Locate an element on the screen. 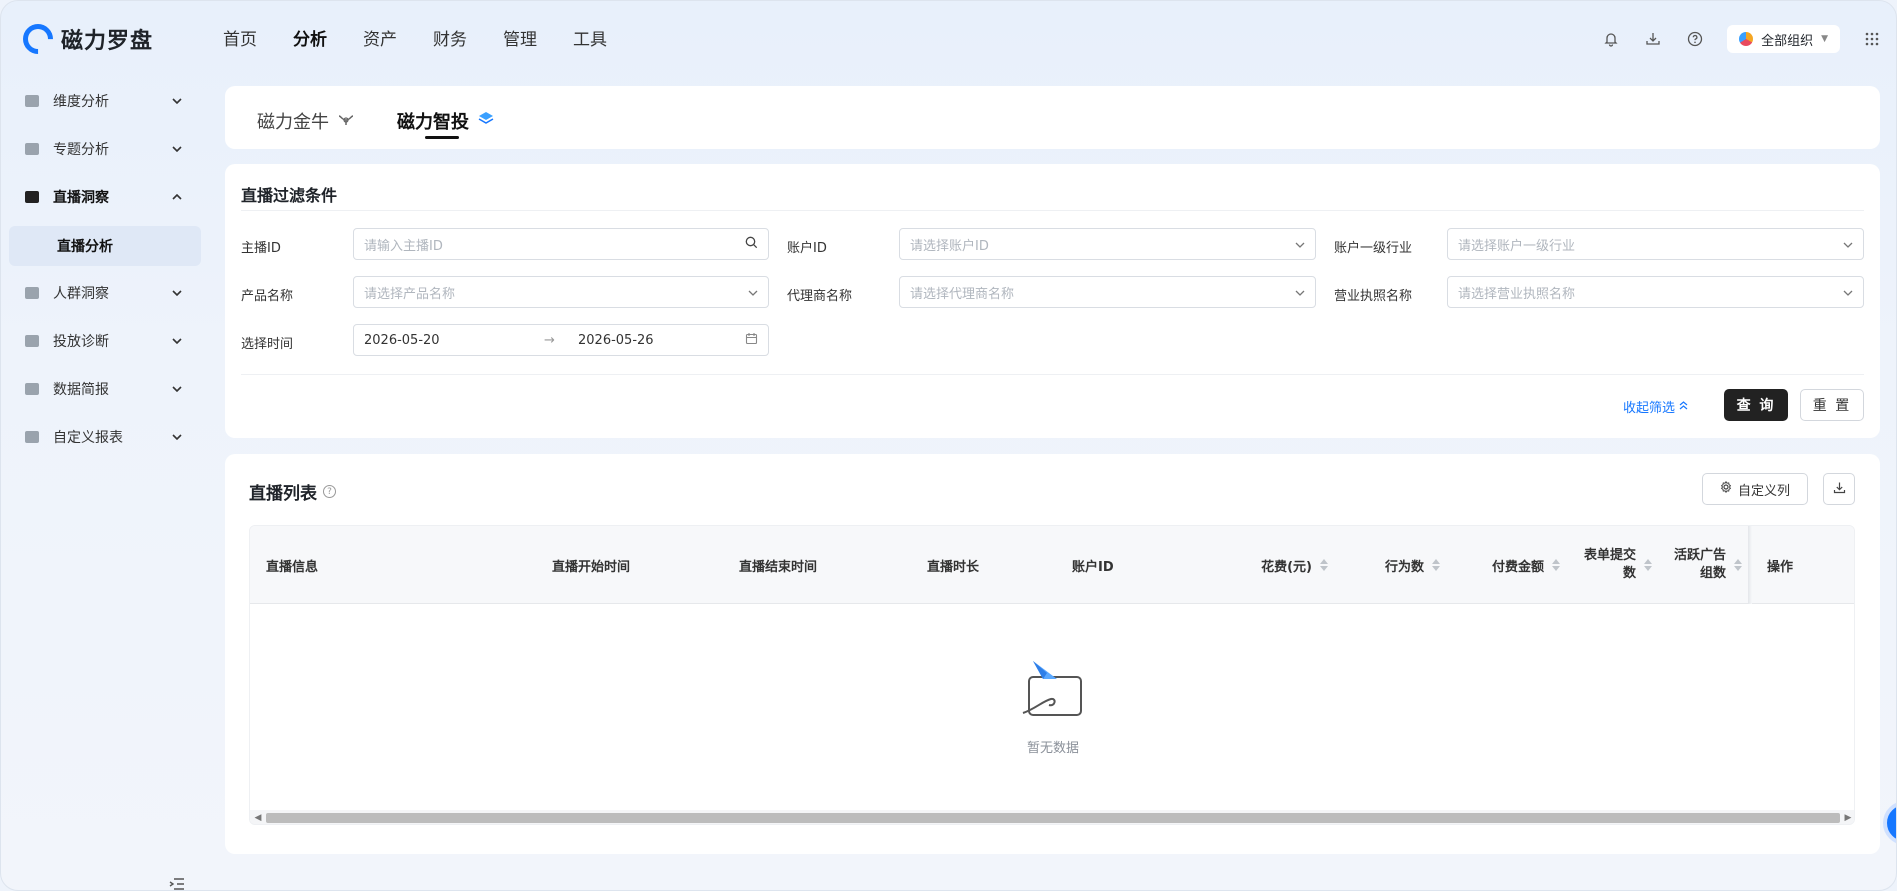 This screenshot has height=891, width=1897. col-paid-amount: 付费金额 is located at coordinates (1500, 565).